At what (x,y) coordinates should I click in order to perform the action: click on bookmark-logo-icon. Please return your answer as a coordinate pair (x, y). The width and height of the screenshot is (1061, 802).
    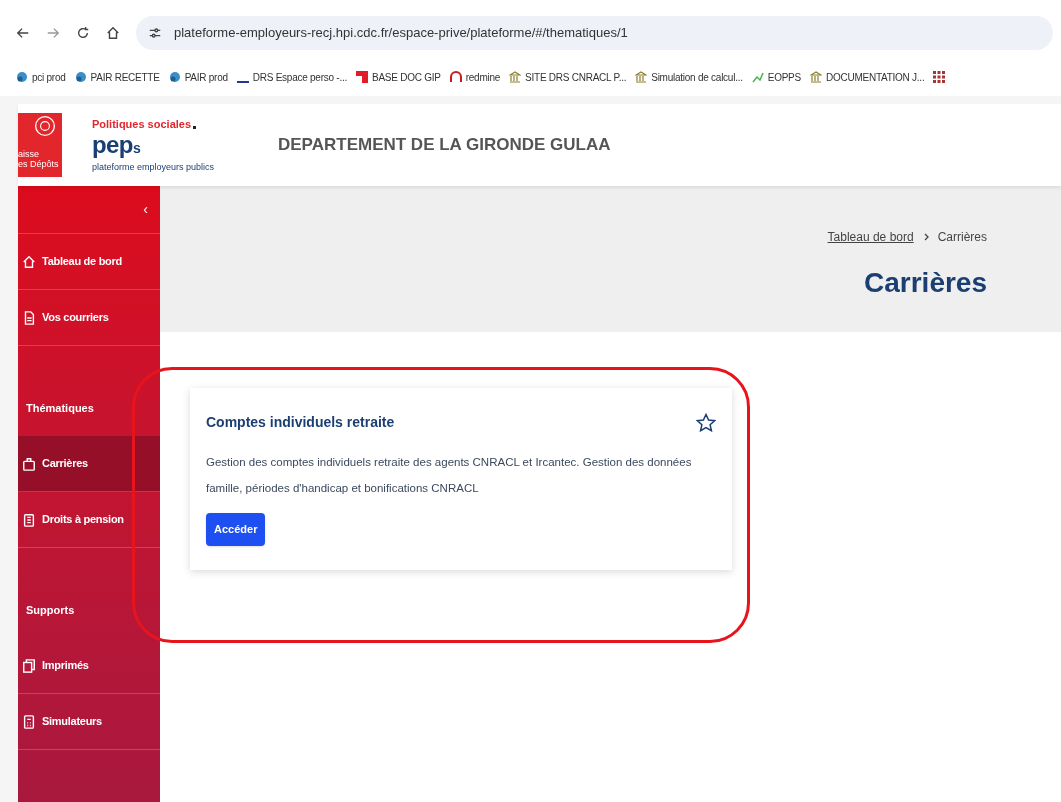
    Looking at the image, I should click on (362, 77).